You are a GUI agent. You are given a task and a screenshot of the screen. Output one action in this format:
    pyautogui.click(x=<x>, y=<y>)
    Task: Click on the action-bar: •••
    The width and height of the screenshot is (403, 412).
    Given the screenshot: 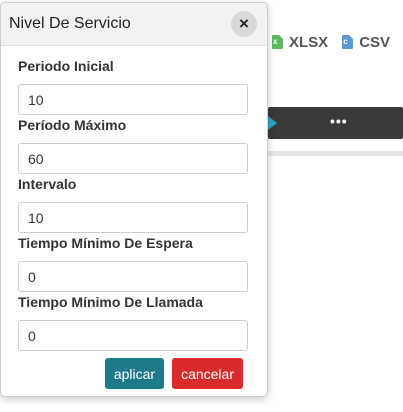 What is the action you would take?
    pyautogui.click(x=335, y=123)
    